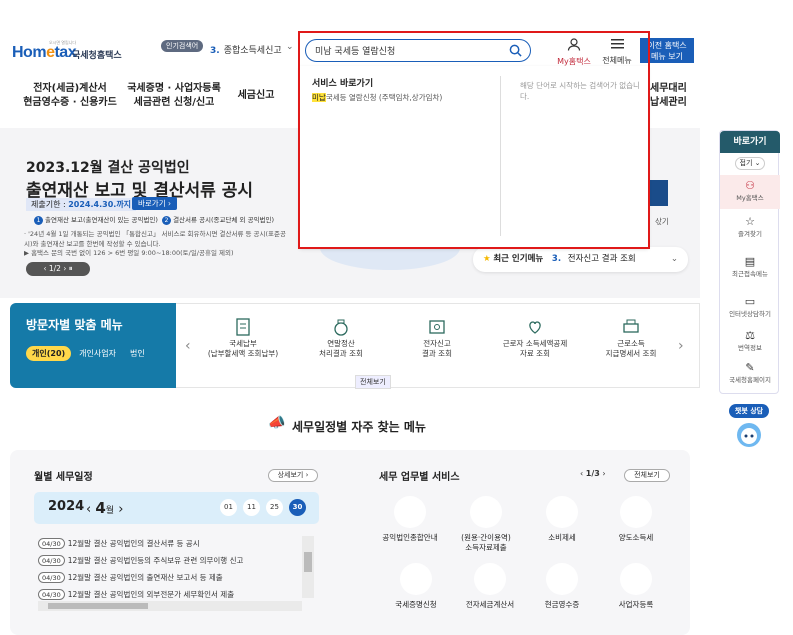 This screenshot has width=793, height=635. What do you see at coordinates (49, 353) in the screenshot?
I see `tab-individual: 개인(20)` at bounding box center [49, 353].